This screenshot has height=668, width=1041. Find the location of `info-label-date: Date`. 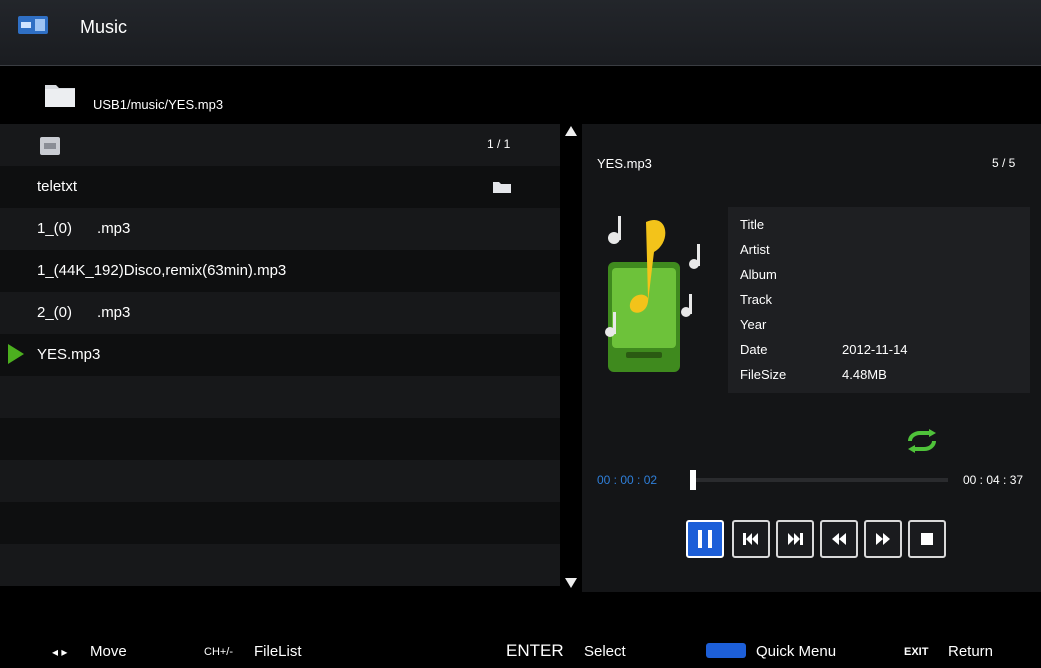

info-label-date: Date is located at coordinates (754, 349).